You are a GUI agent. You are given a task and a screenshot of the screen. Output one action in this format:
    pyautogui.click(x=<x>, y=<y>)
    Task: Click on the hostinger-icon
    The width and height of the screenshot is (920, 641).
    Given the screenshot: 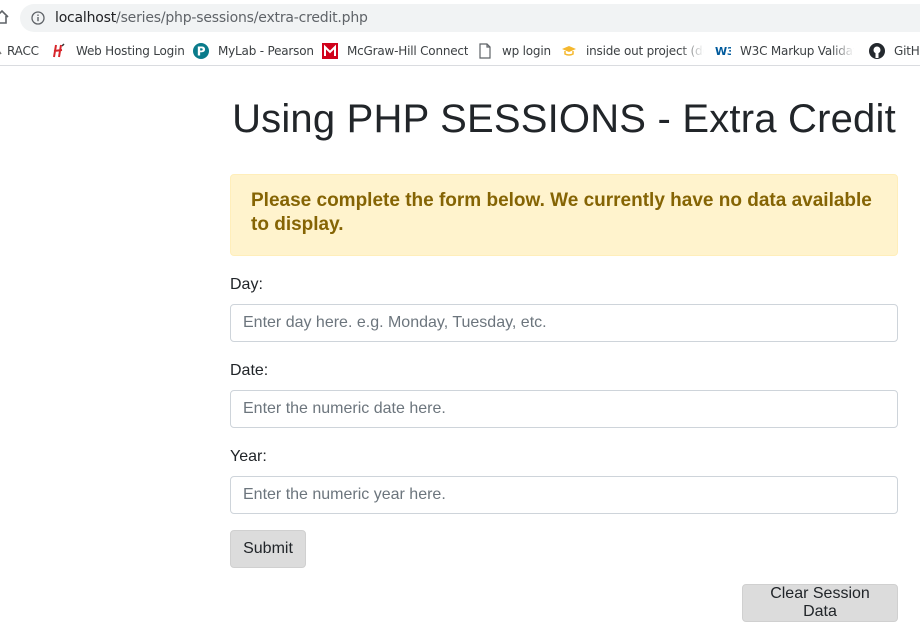 What is the action you would take?
    pyautogui.click(x=59, y=50)
    